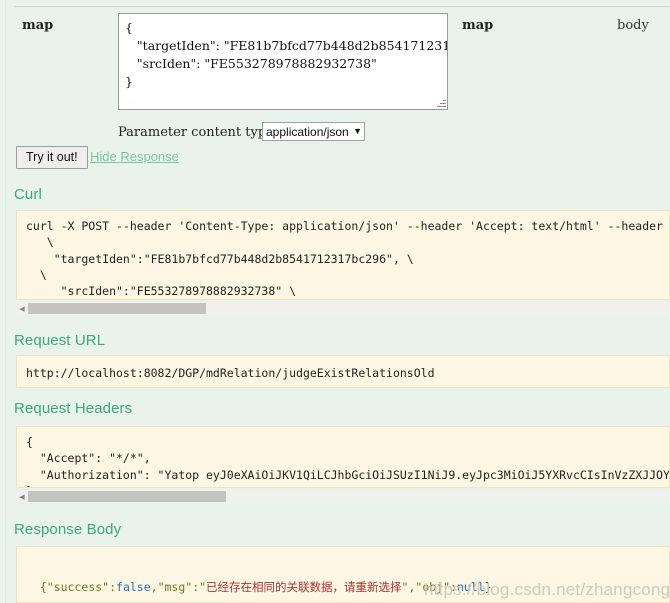 The width and height of the screenshot is (670, 603). I want to click on parameter-content-type-value: application/json, so click(307, 131).